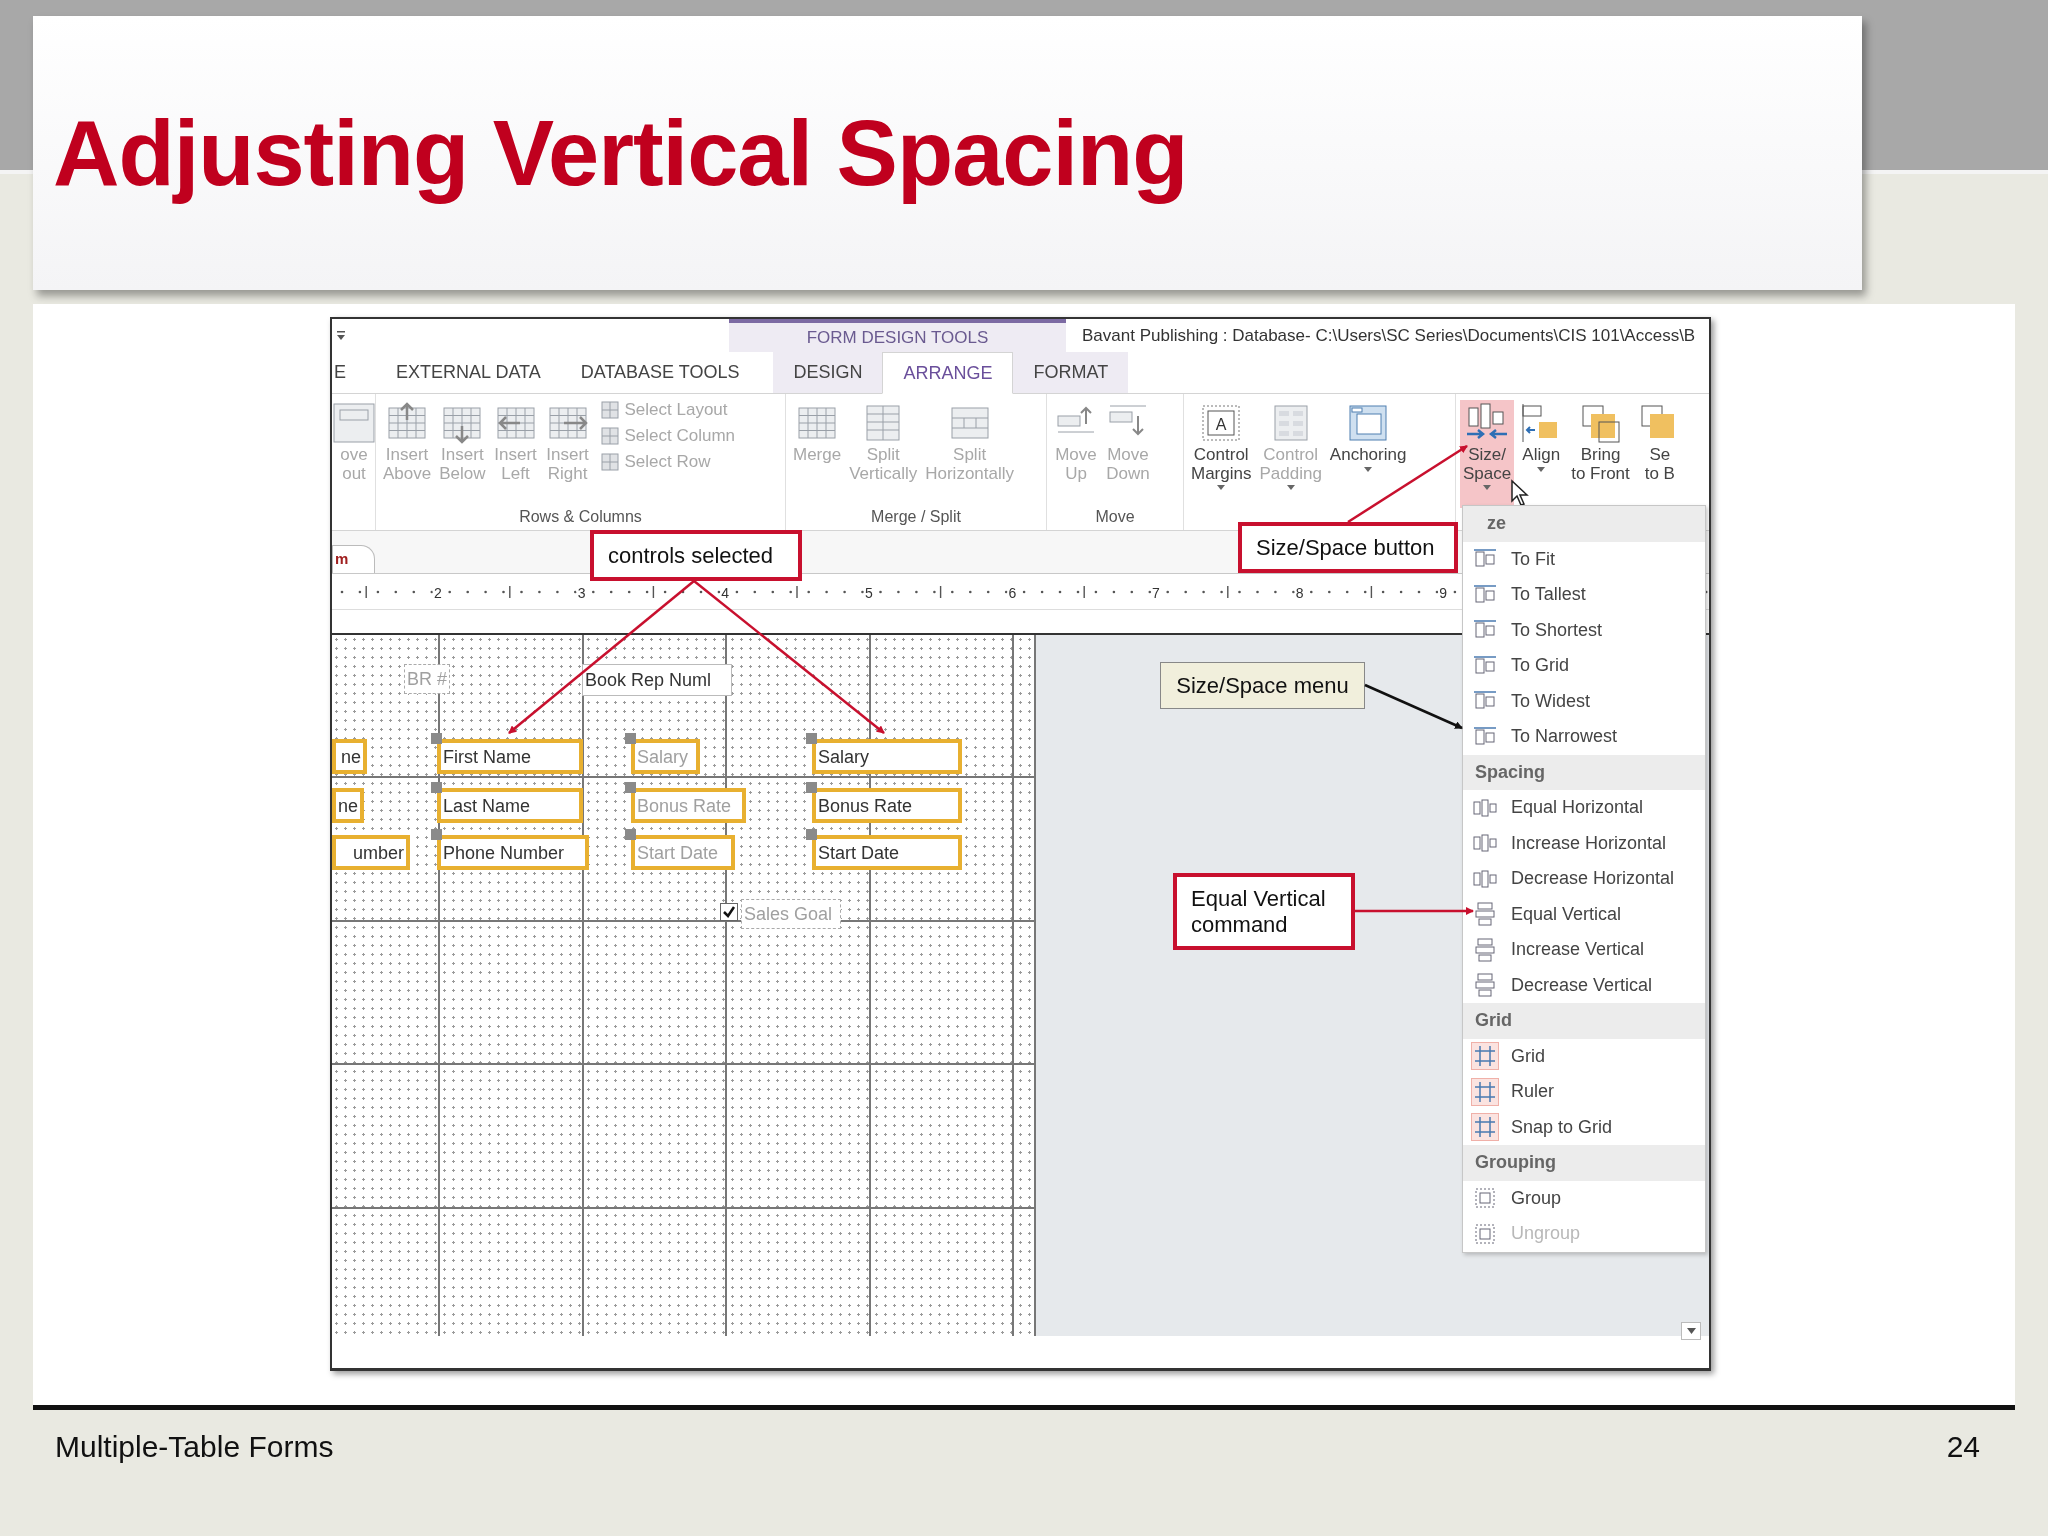 This screenshot has width=2048, height=1536. What do you see at coordinates (887, 756) in the screenshot?
I see `form-text-box: Salary` at bounding box center [887, 756].